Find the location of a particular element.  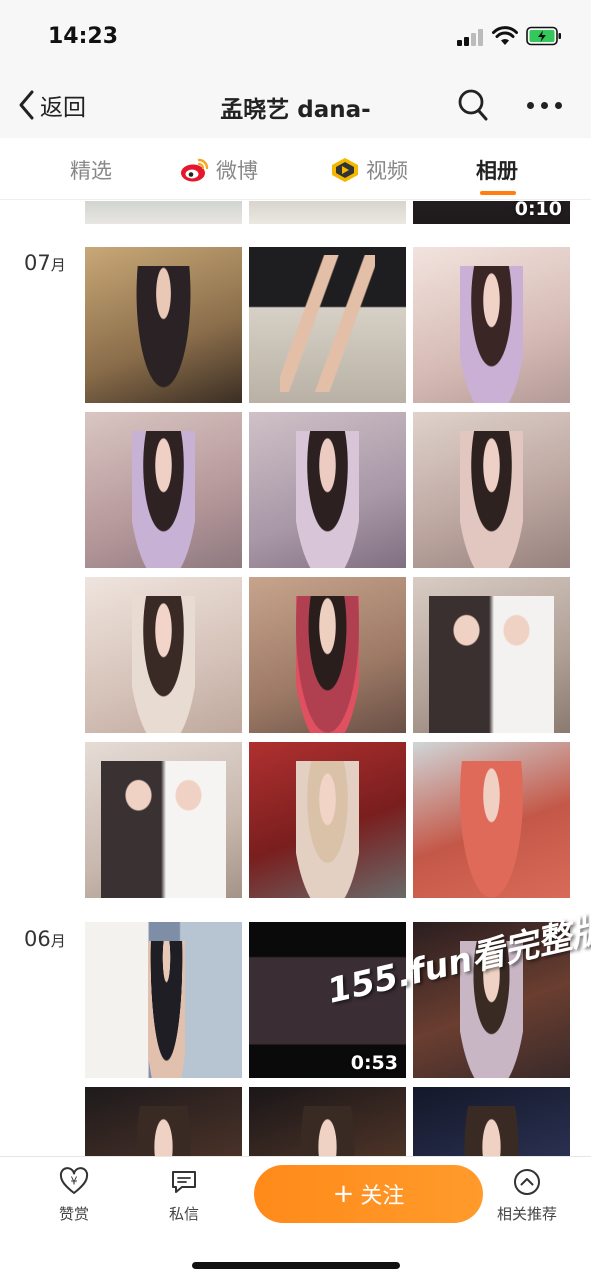

tab-weibo: 微博 is located at coordinates (219, 170).